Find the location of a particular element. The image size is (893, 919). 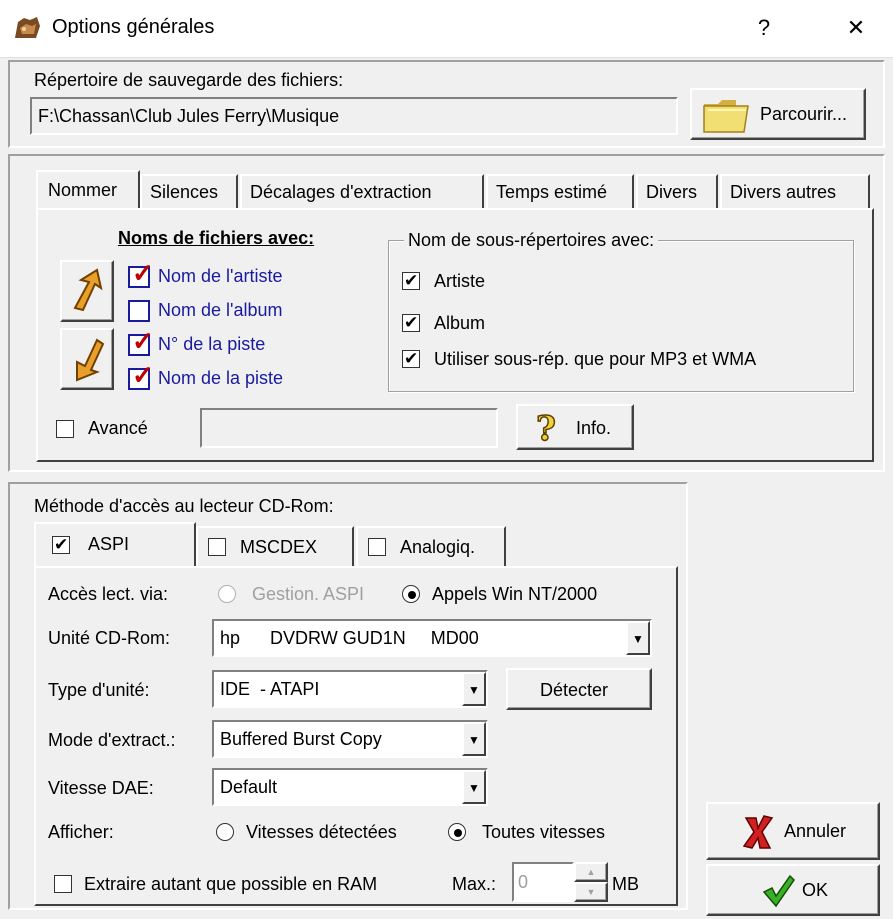

tab-silences: Silences is located at coordinates (189, 191).